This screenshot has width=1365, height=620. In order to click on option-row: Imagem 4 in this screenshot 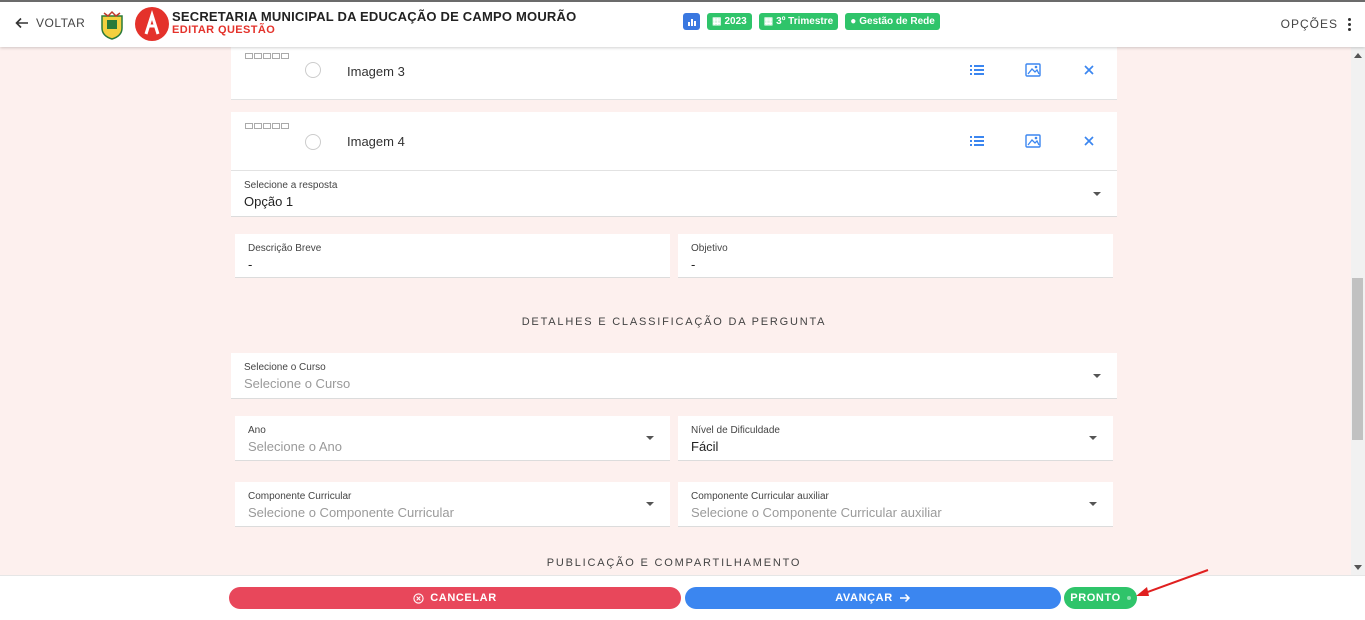, I will do `click(674, 141)`.